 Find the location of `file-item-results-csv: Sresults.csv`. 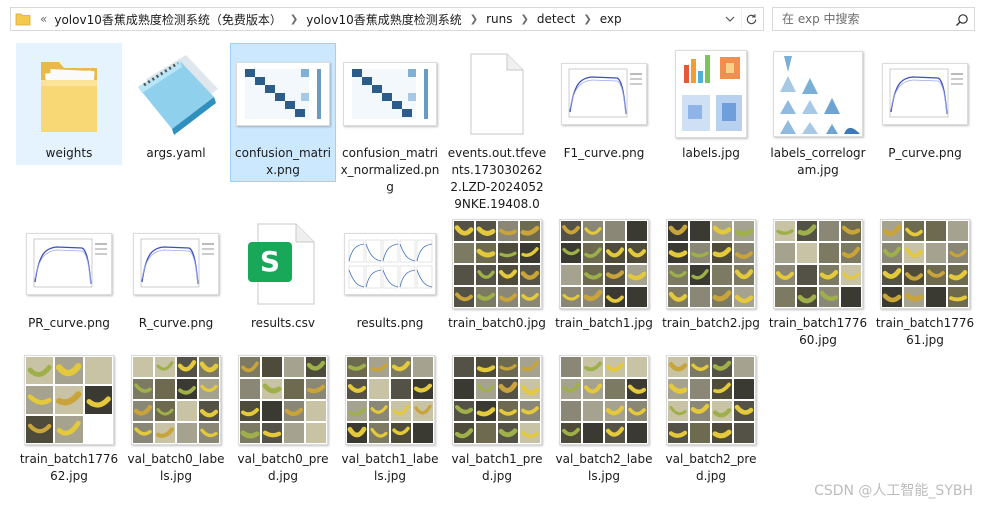

file-item-results-csv: Sresults.csv is located at coordinates (283, 274).